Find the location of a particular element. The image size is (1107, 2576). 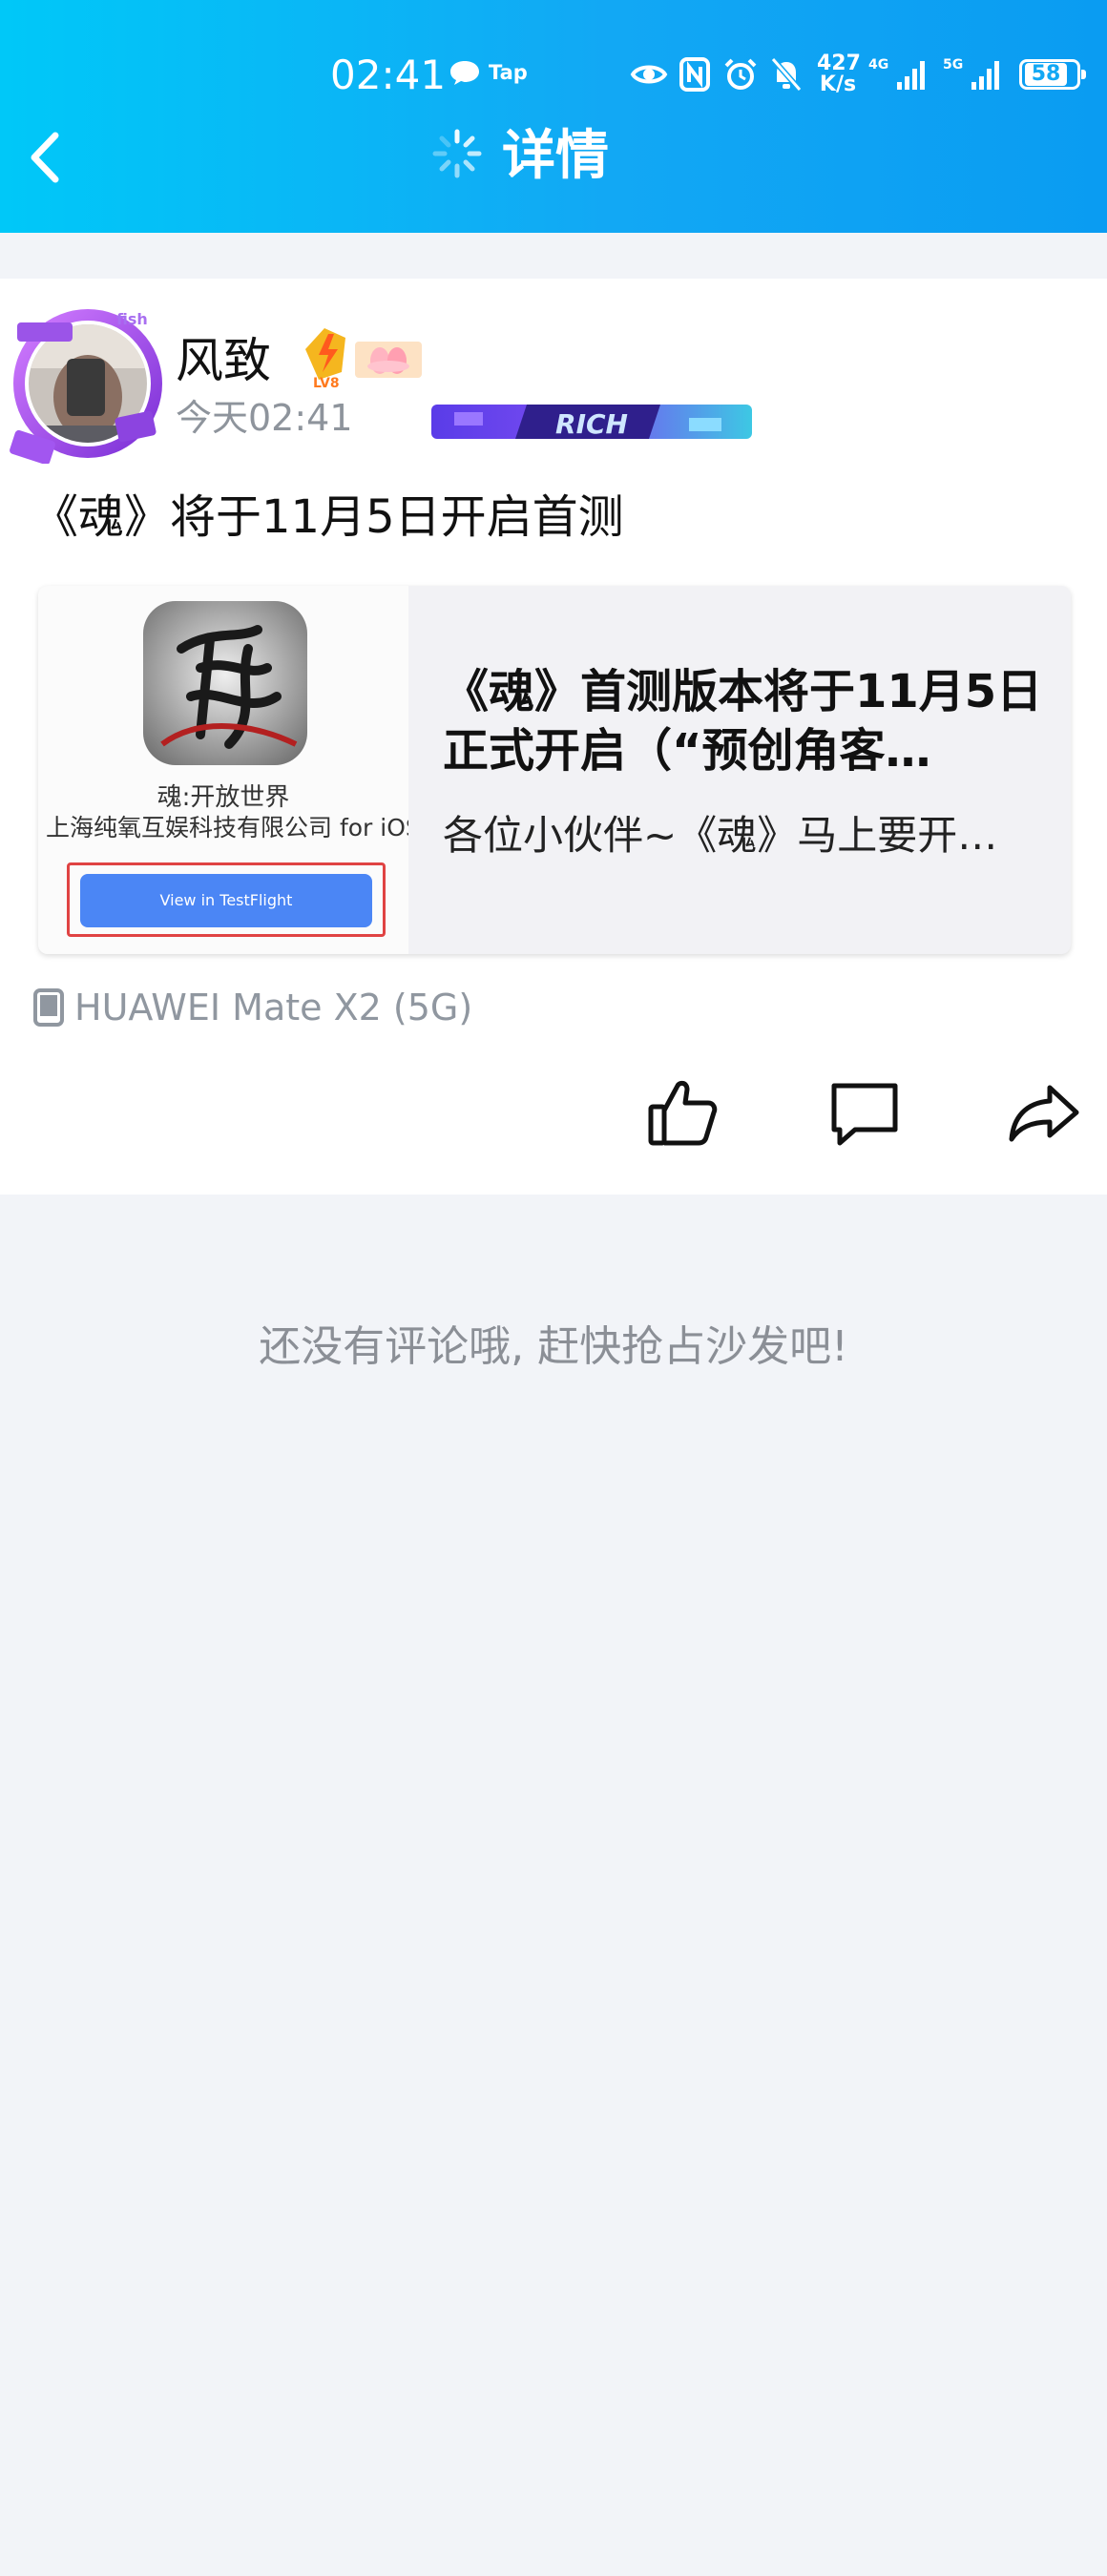

share-button is located at coordinates (1044, 1112).